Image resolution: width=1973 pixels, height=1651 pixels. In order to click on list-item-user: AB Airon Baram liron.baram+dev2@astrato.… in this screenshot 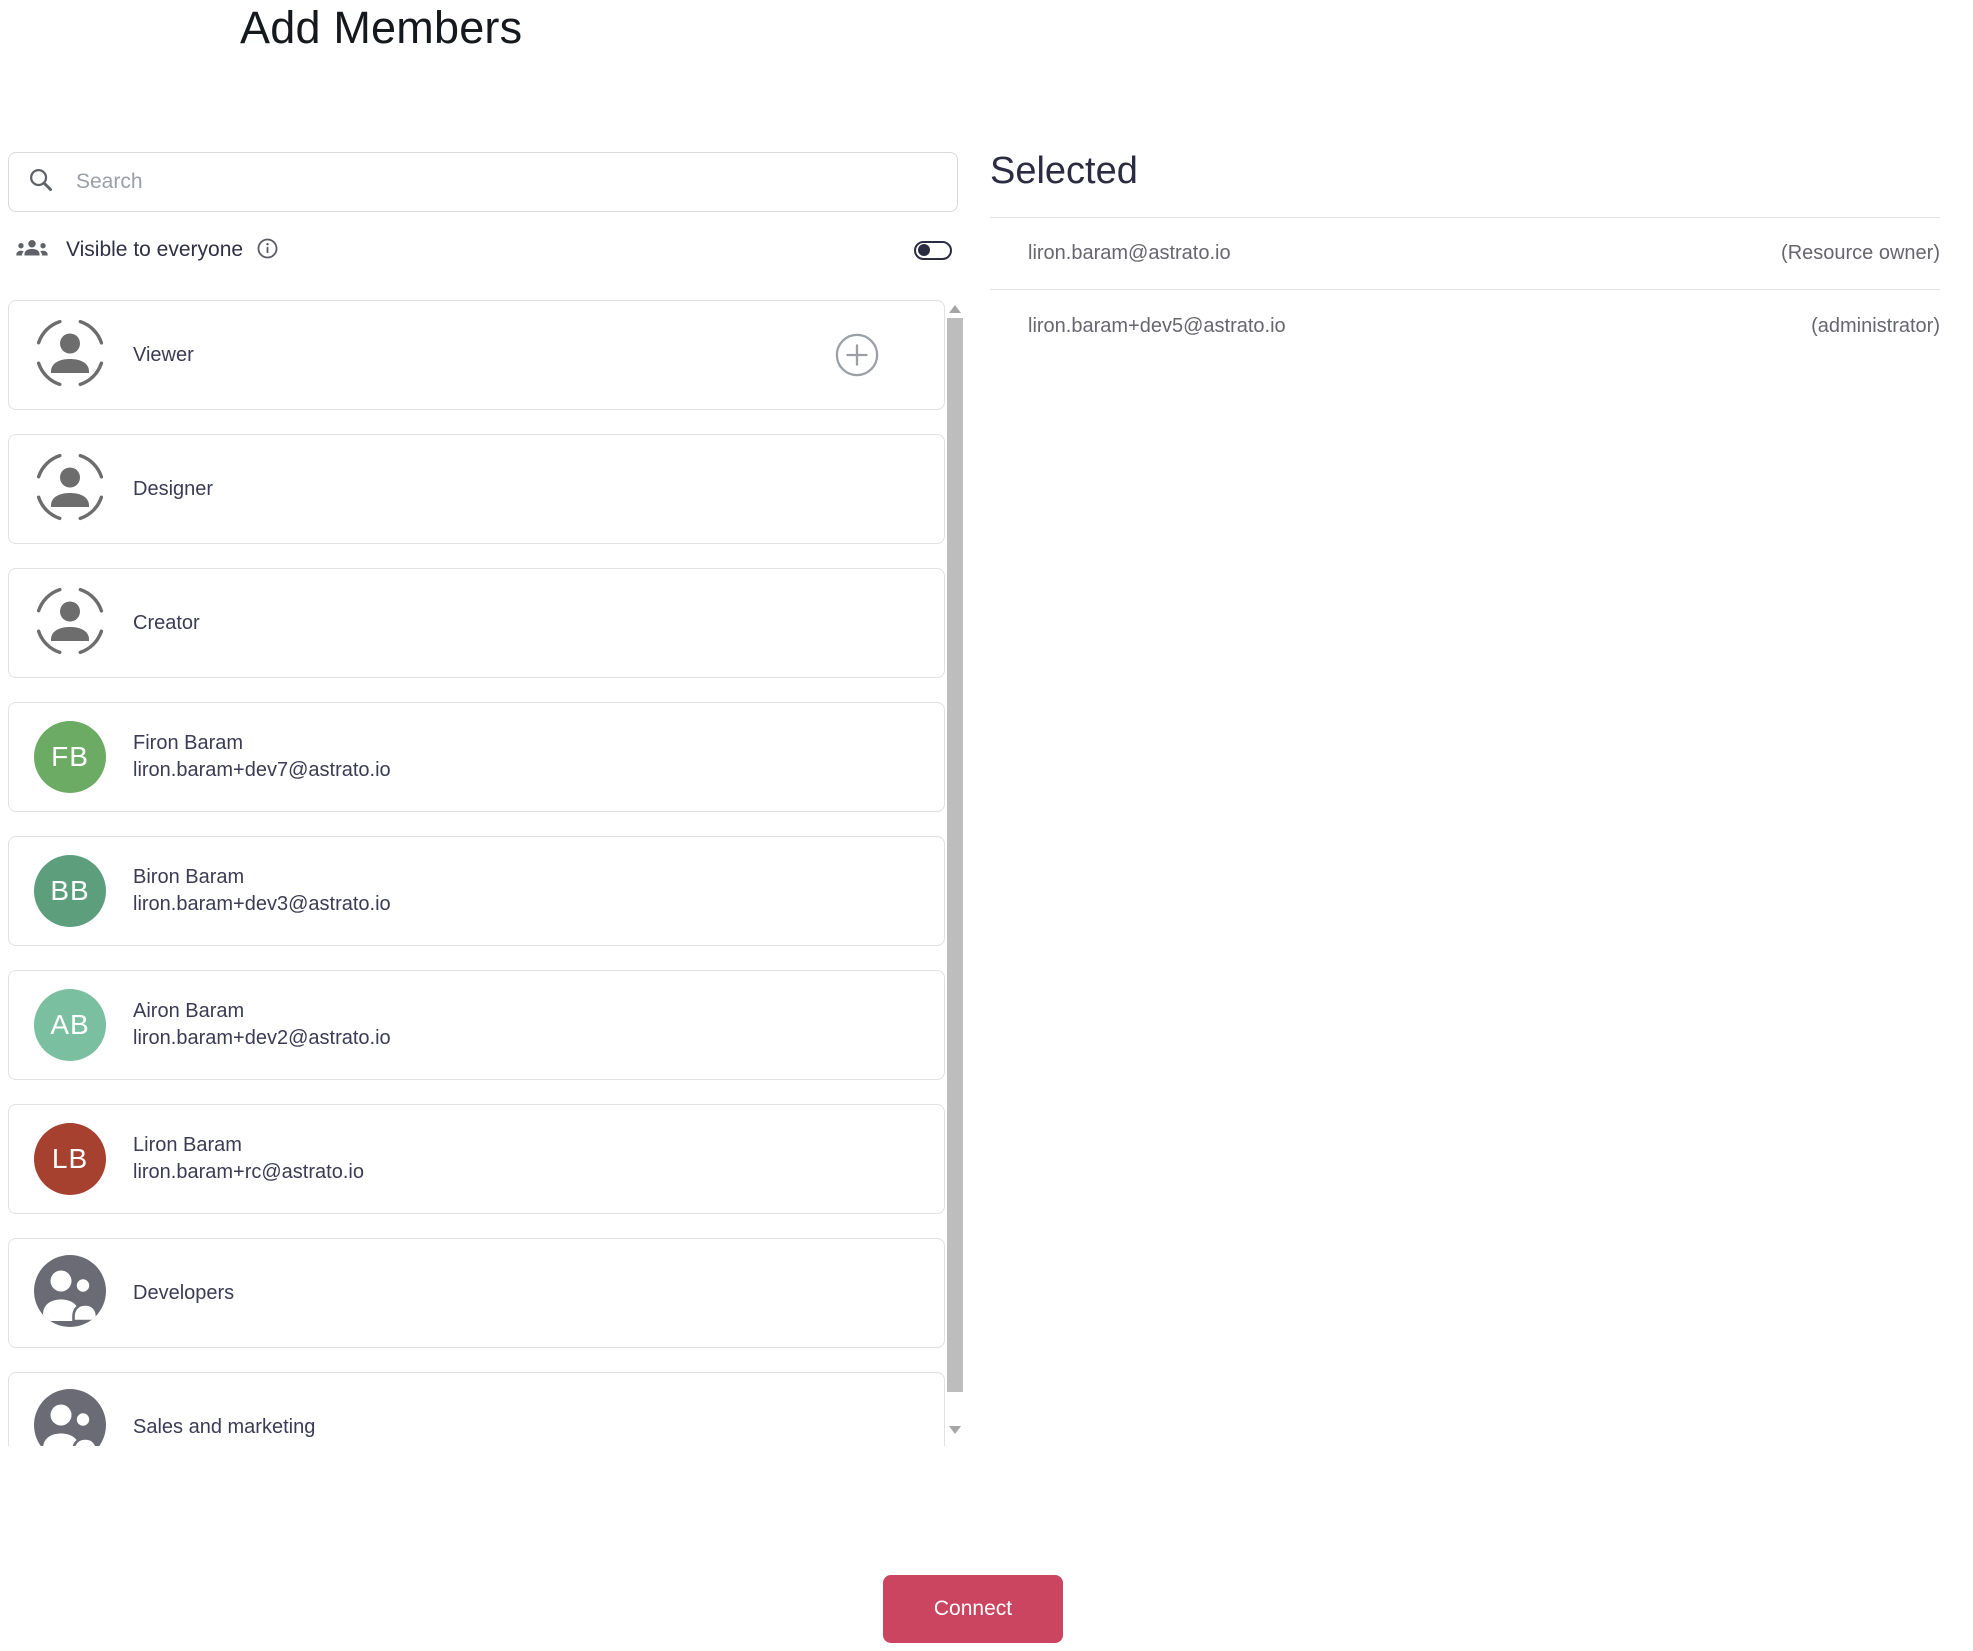, I will do `click(476, 1025)`.